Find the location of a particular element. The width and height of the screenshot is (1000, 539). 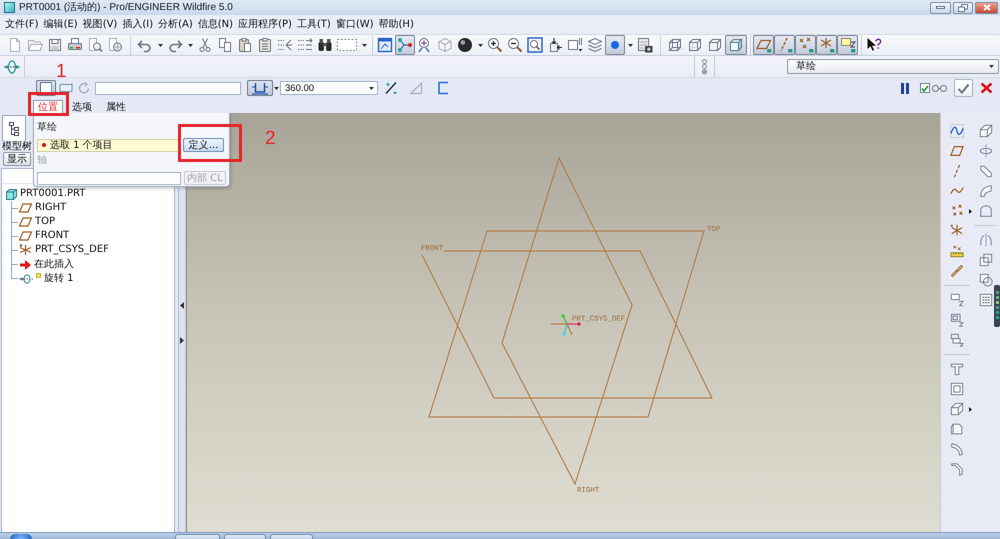

t-profile-icon is located at coordinates (957, 369).